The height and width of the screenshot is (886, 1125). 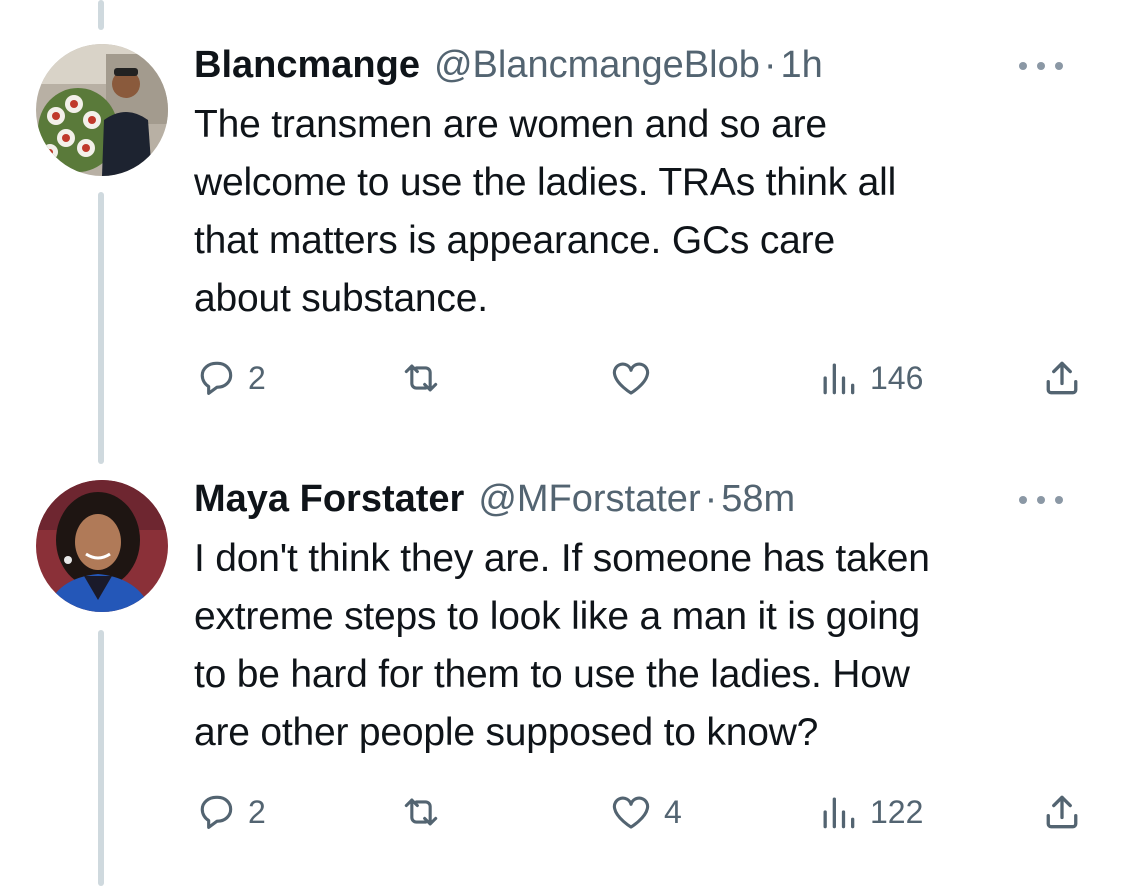 I want to click on tweet-header: Blancmange @BlancmangeBlob · 1h, so click(x=508, y=65).